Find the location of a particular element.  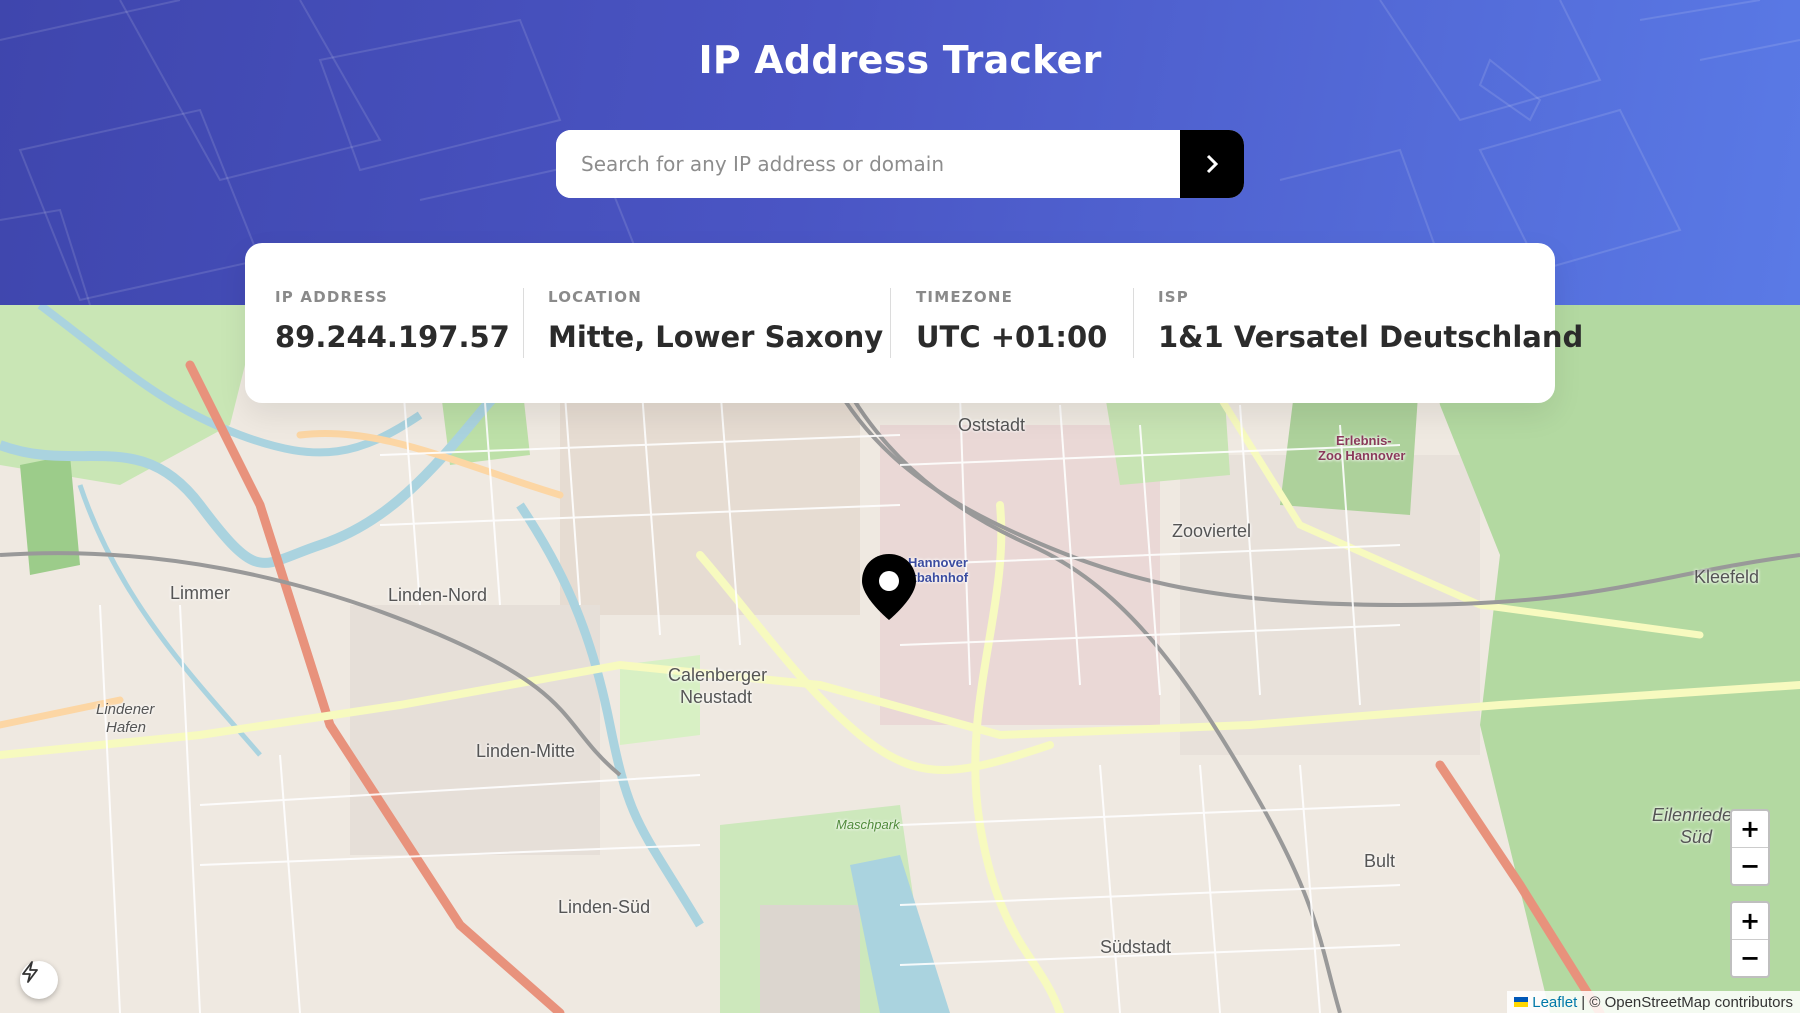

map-label: Linden-Mitte is located at coordinates (526, 751).